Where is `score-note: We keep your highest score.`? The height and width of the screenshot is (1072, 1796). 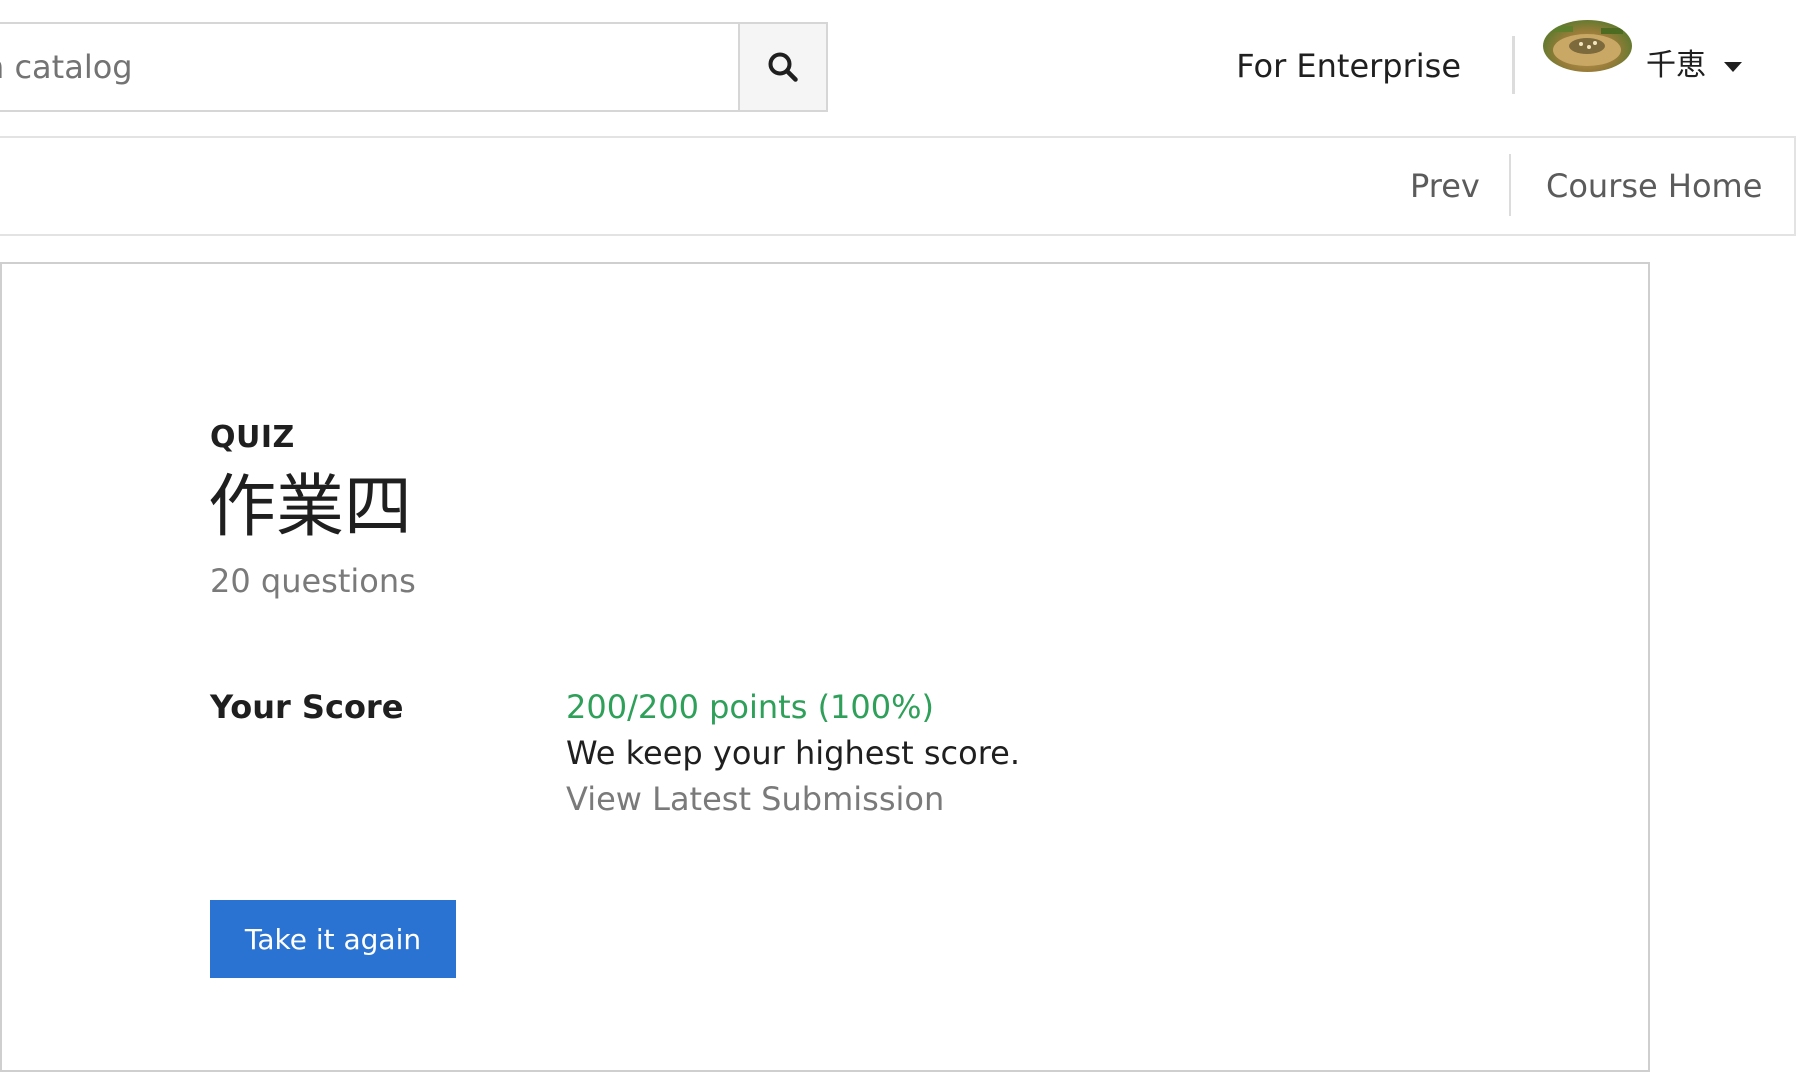
score-note: We keep your highest score. is located at coordinates (793, 753).